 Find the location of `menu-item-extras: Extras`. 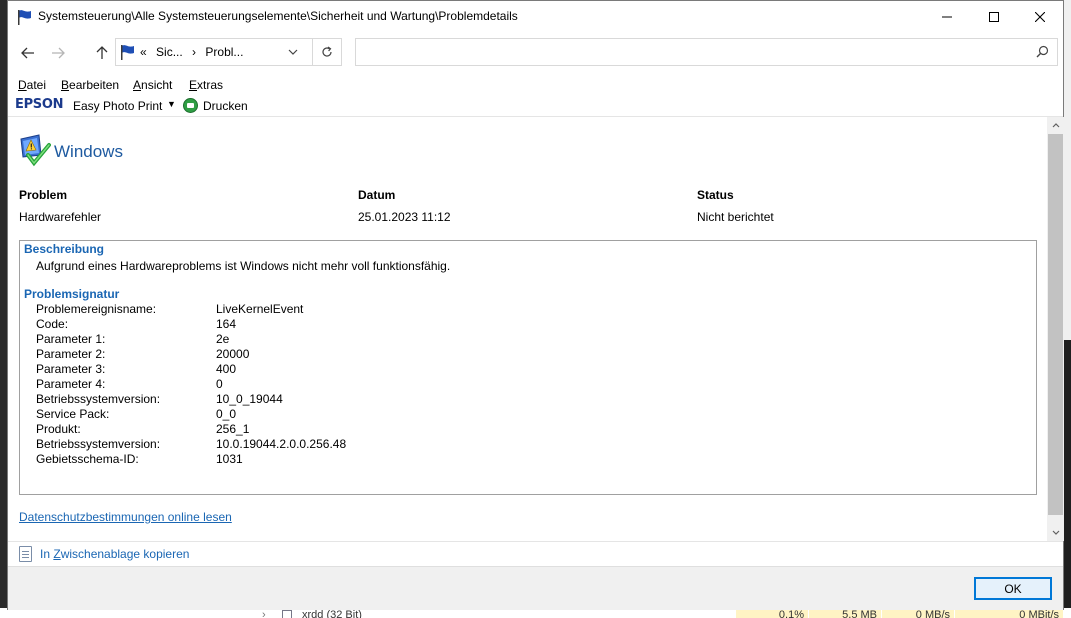

menu-item-extras: Extras is located at coordinates (206, 85).